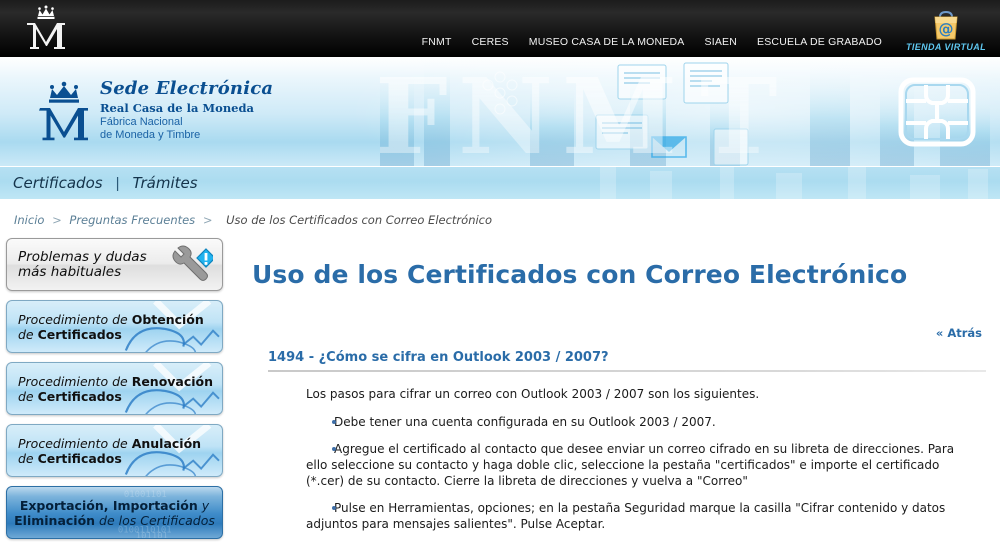 Image resolution: width=1000 pixels, height=543 pixels. I want to click on sidebar-label-line-2: más habituales, so click(70, 271).